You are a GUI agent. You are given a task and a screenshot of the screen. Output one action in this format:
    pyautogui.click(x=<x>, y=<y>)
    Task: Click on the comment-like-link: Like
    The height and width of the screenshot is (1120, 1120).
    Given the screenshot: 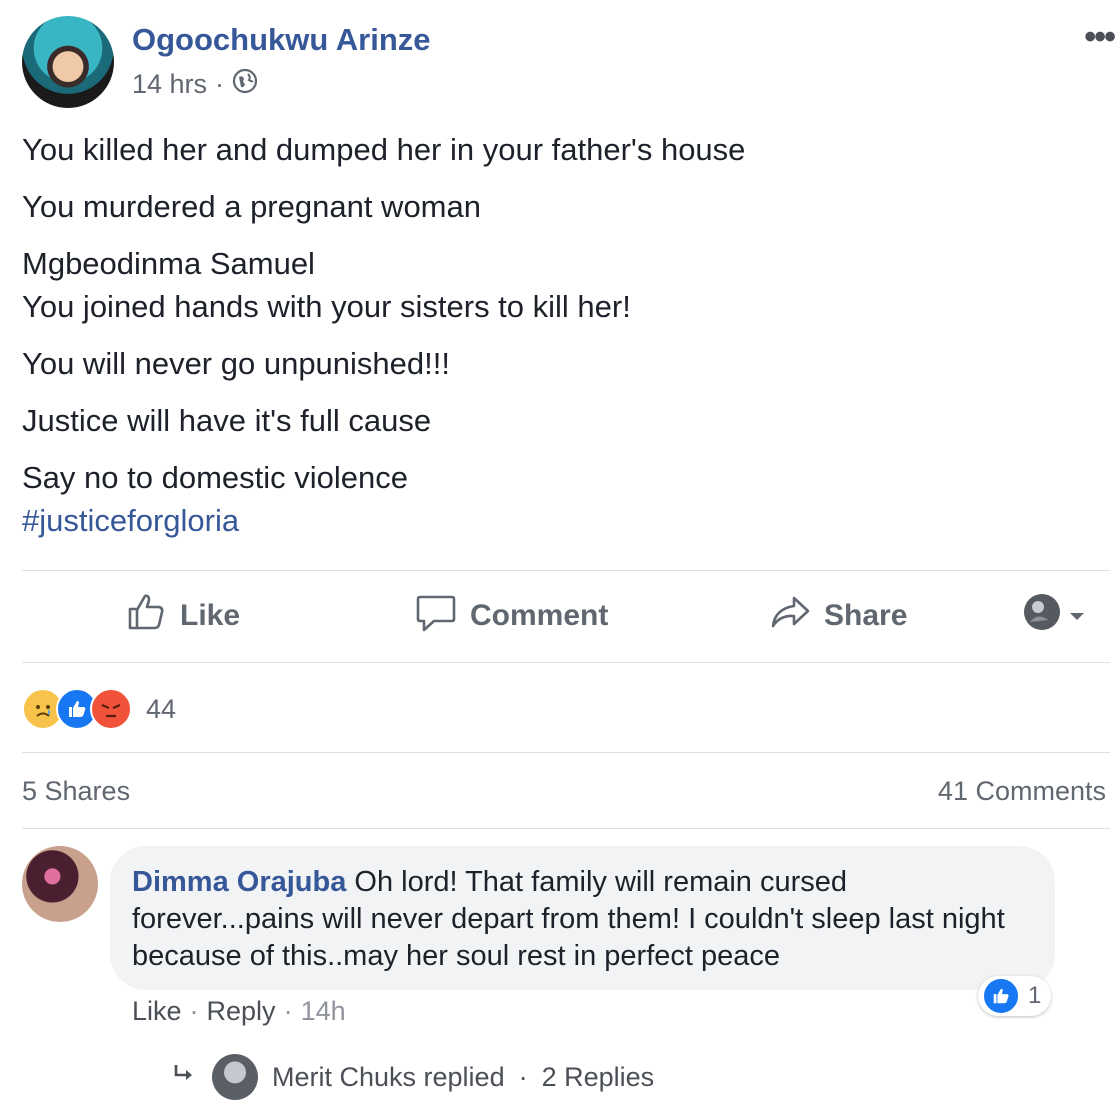 What is the action you would take?
    pyautogui.click(x=157, y=1011)
    